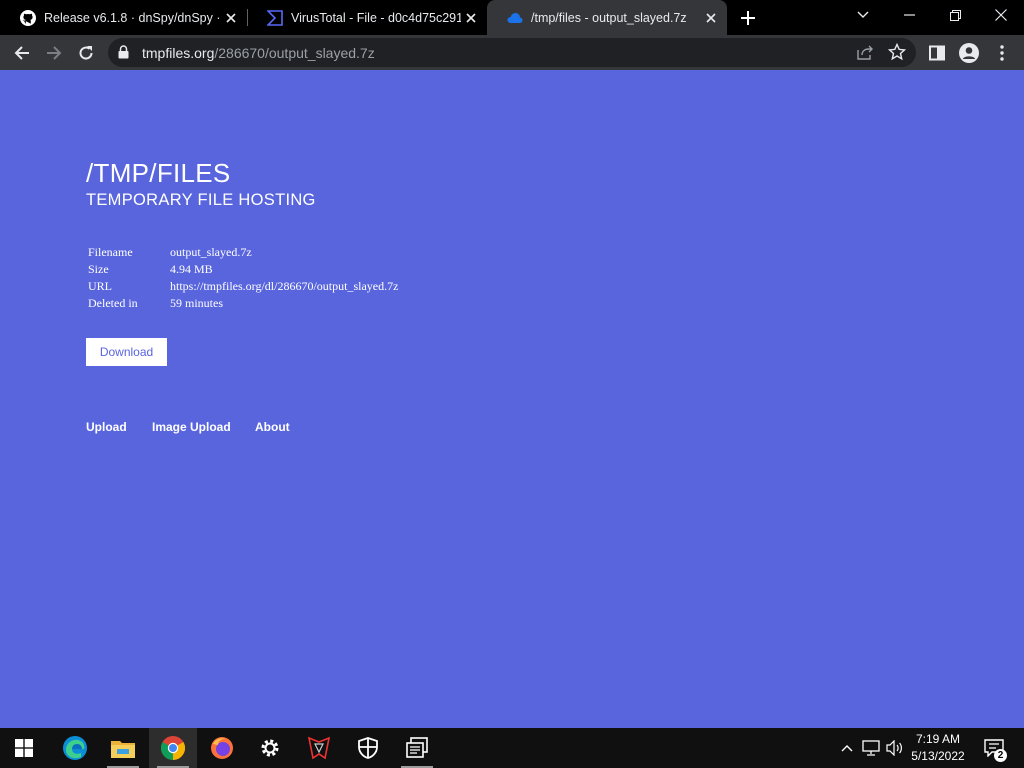 The image size is (1024, 768). Describe the element at coordinates (243, 270) in the screenshot. I see `info-row-size: Size 4.94 MB` at that location.